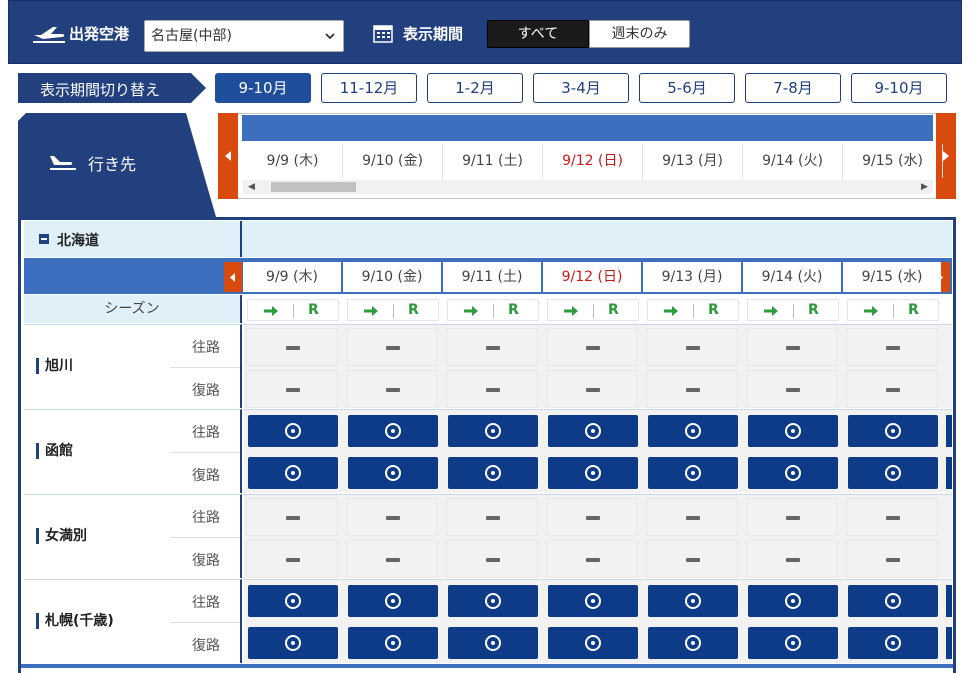  Describe the element at coordinates (393, 311) in the screenshot. I see `separator` at that location.